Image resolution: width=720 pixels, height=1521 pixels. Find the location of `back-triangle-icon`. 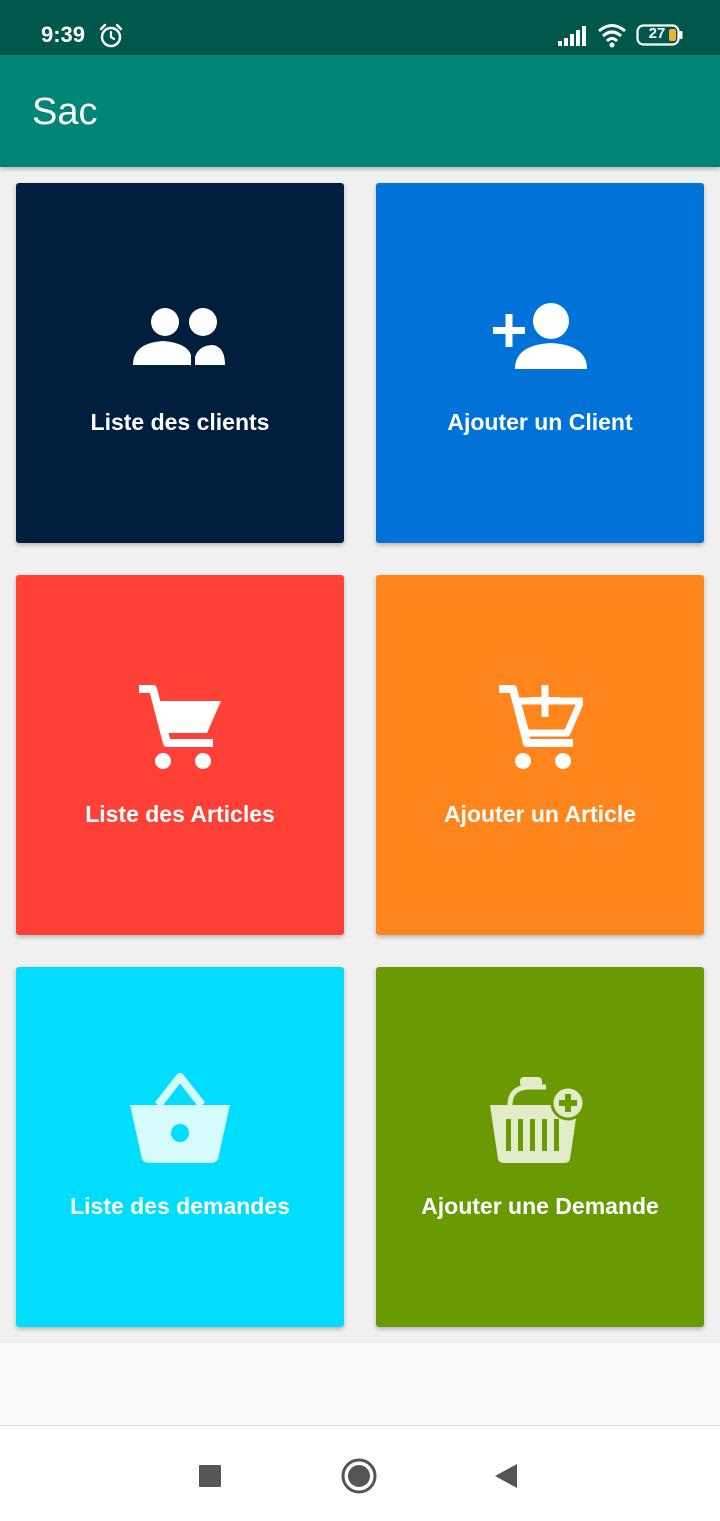

back-triangle-icon is located at coordinates (506, 1476).